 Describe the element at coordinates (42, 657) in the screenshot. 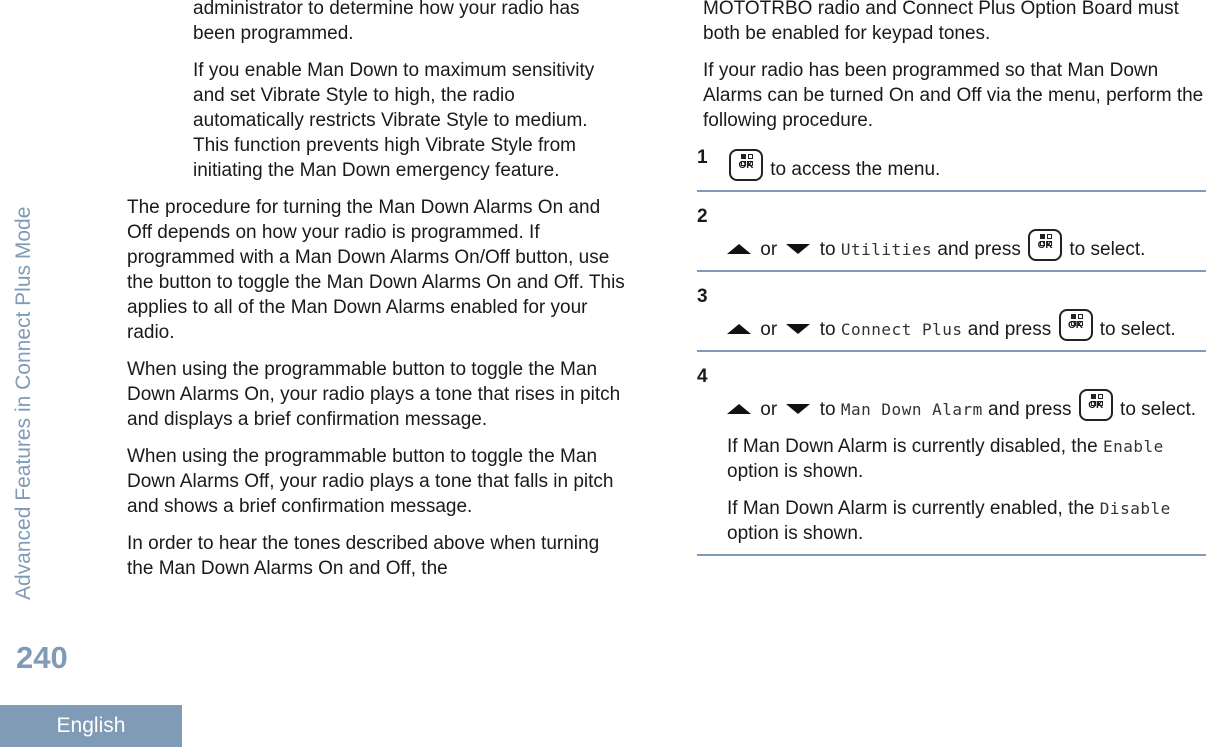

I see `page-number: 240` at that location.